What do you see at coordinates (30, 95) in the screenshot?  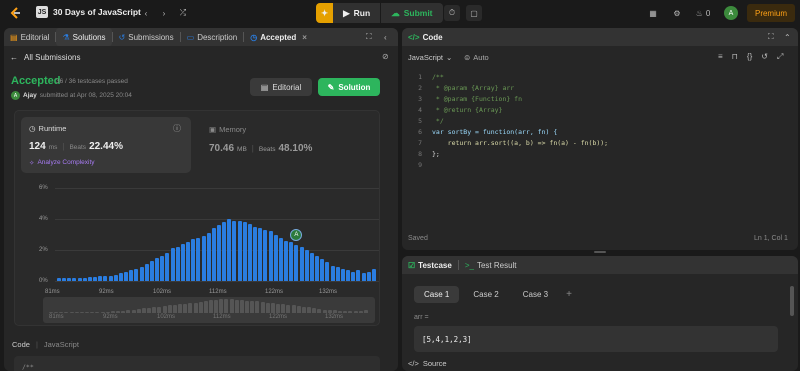 I see `user-name: Ajay` at bounding box center [30, 95].